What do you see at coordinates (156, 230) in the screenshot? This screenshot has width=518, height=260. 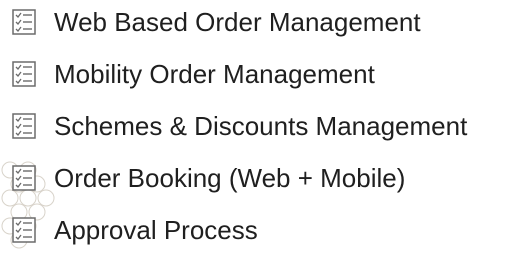 I see `list-item-label: Approval Process` at bounding box center [156, 230].